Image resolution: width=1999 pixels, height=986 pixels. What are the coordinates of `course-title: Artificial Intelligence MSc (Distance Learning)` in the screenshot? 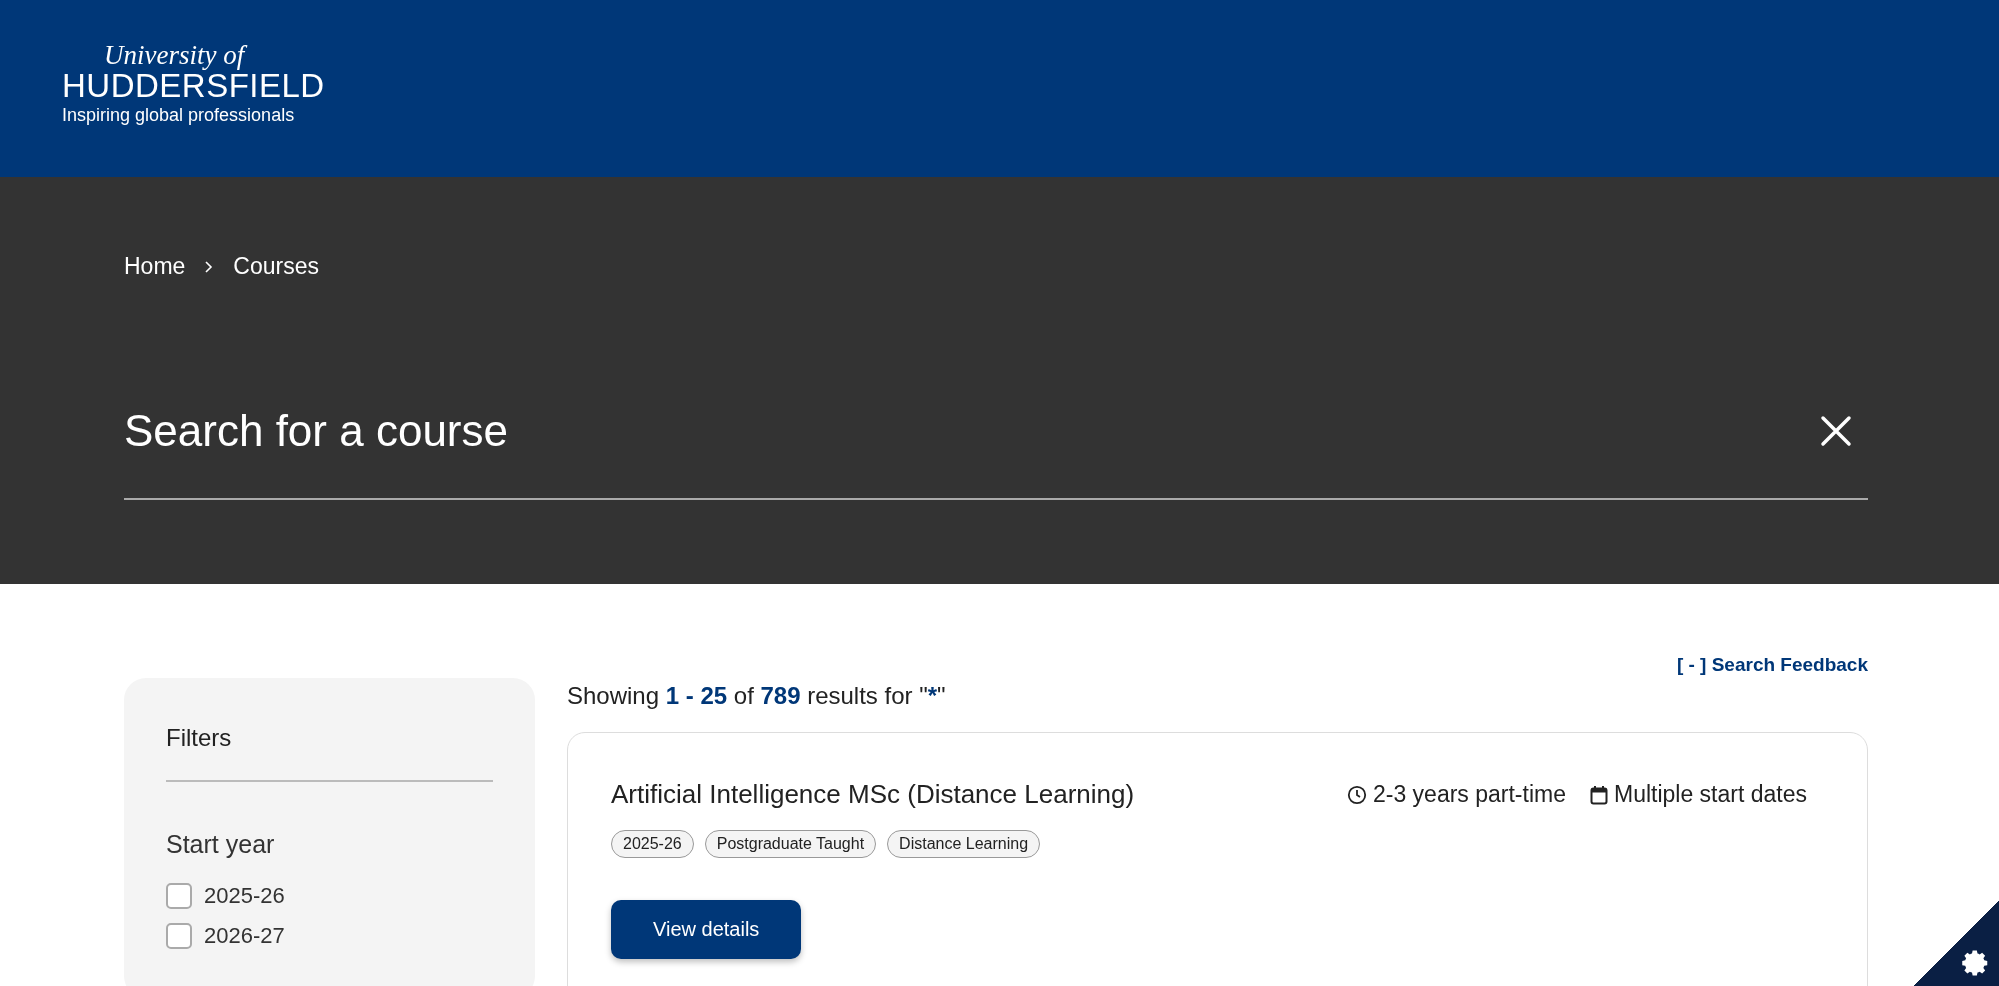 It's located at (873, 794).